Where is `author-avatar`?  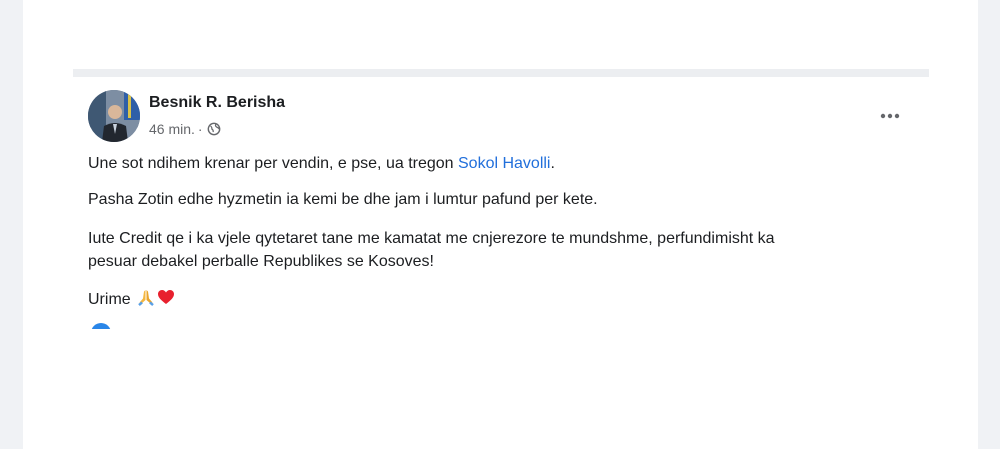
author-avatar is located at coordinates (114, 116).